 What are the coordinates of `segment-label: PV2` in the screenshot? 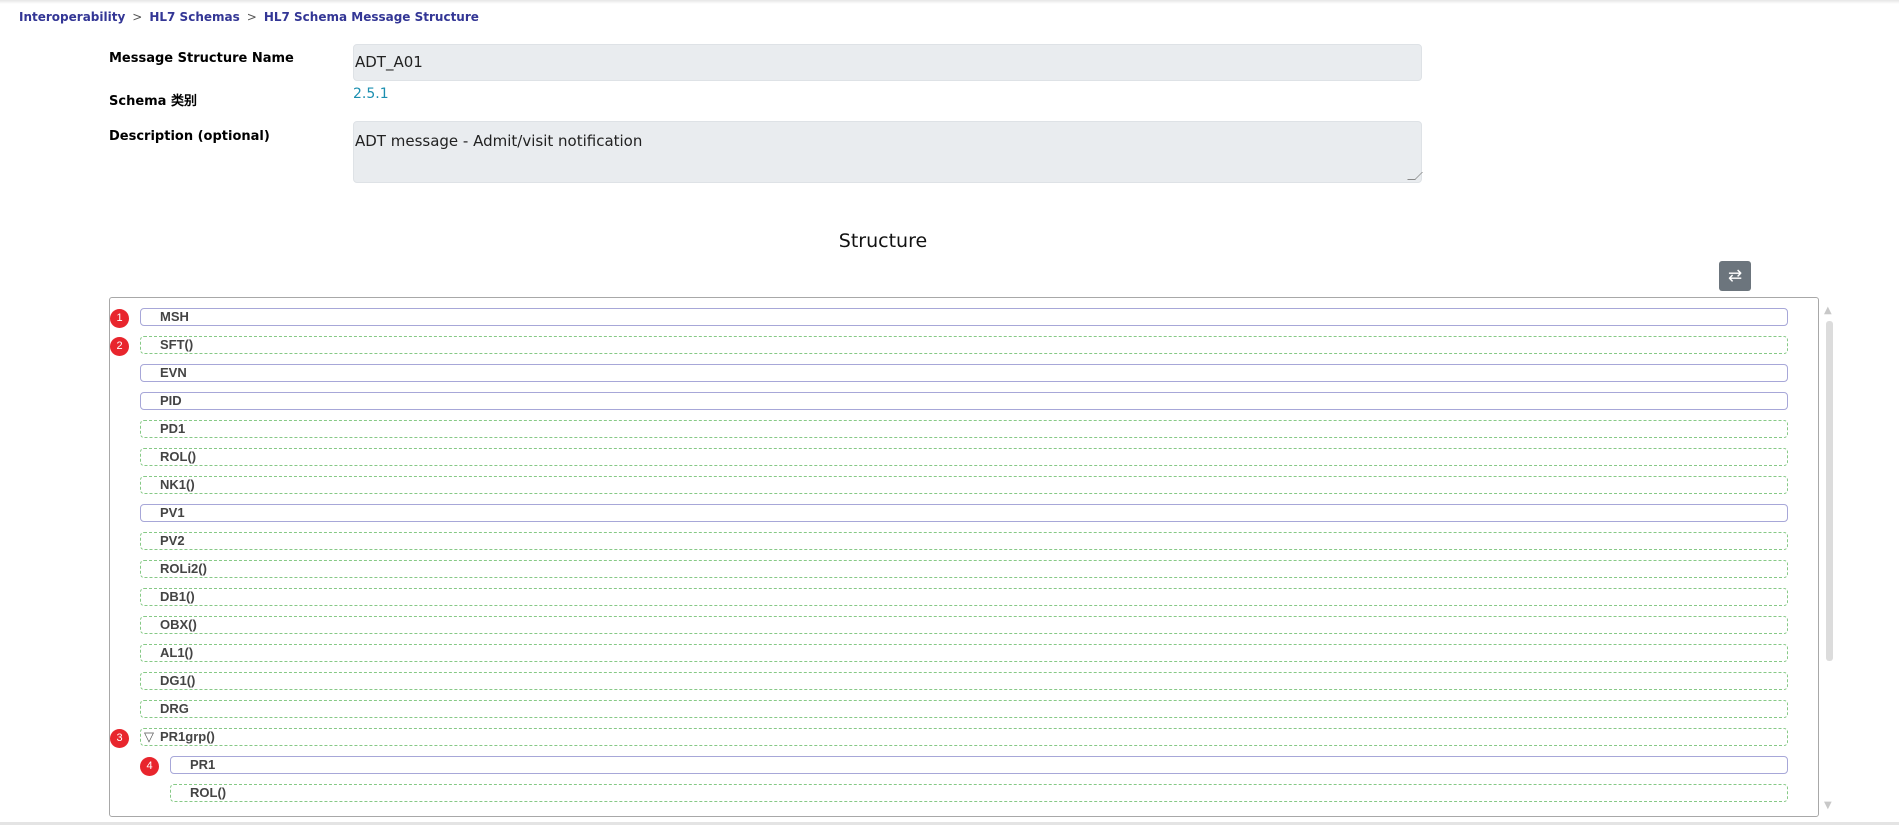 It's located at (172, 540).